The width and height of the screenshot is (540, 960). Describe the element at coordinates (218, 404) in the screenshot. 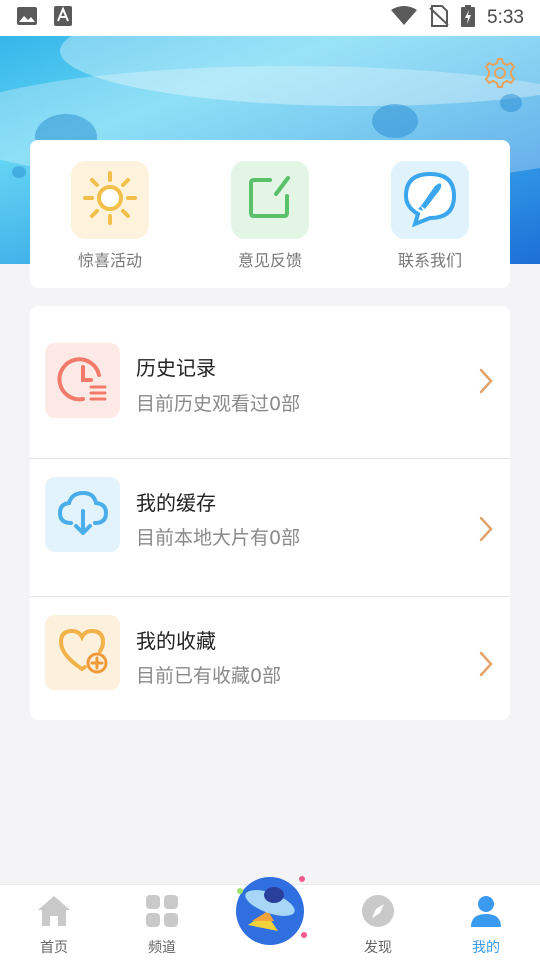

I see `row-subtitle: 目前历史观看过0部` at that location.